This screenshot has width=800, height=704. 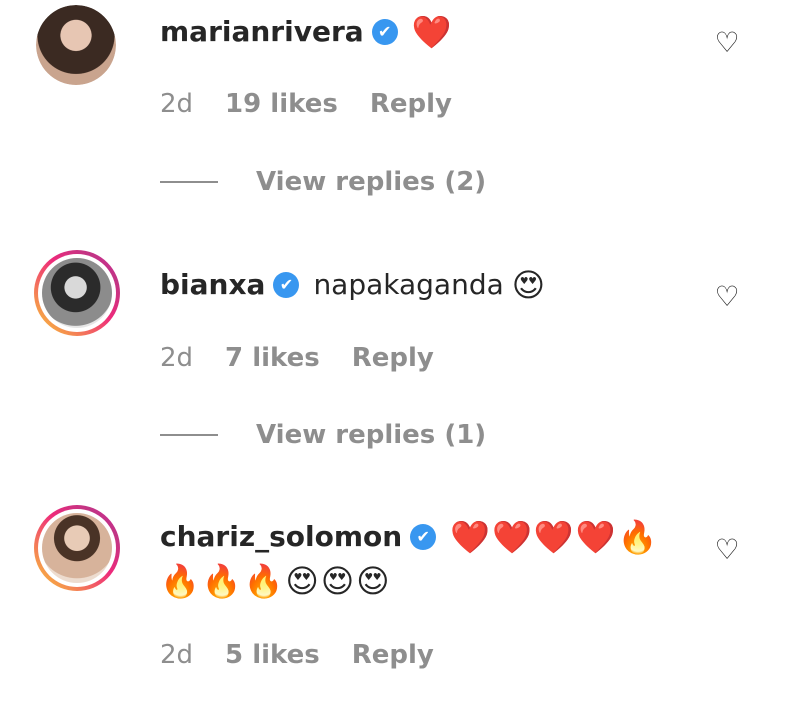 What do you see at coordinates (281, 537) in the screenshot?
I see `username: chariz_solomon` at bounding box center [281, 537].